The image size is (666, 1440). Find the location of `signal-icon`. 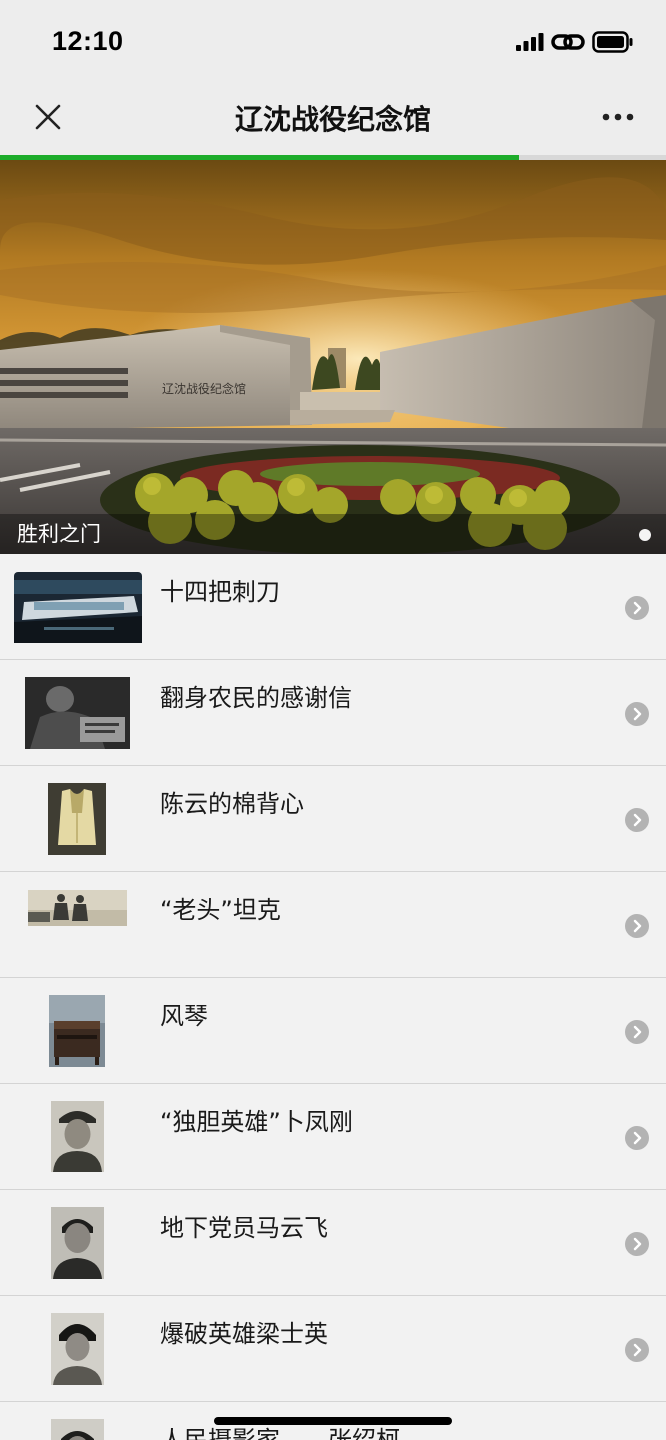

signal-icon is located at coordinates (530, 42).